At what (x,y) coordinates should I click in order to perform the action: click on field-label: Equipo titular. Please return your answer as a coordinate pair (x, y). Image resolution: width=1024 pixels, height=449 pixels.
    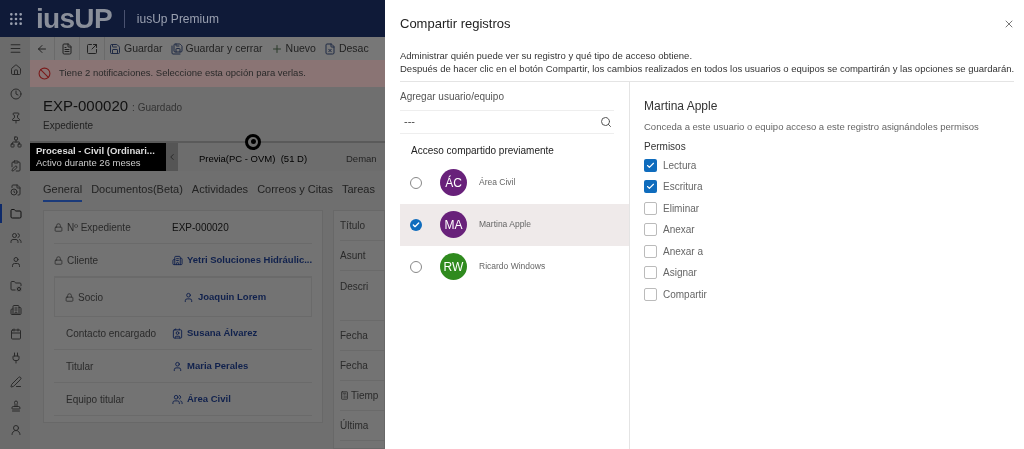
    Looking at the image, I should click on (95, 399).